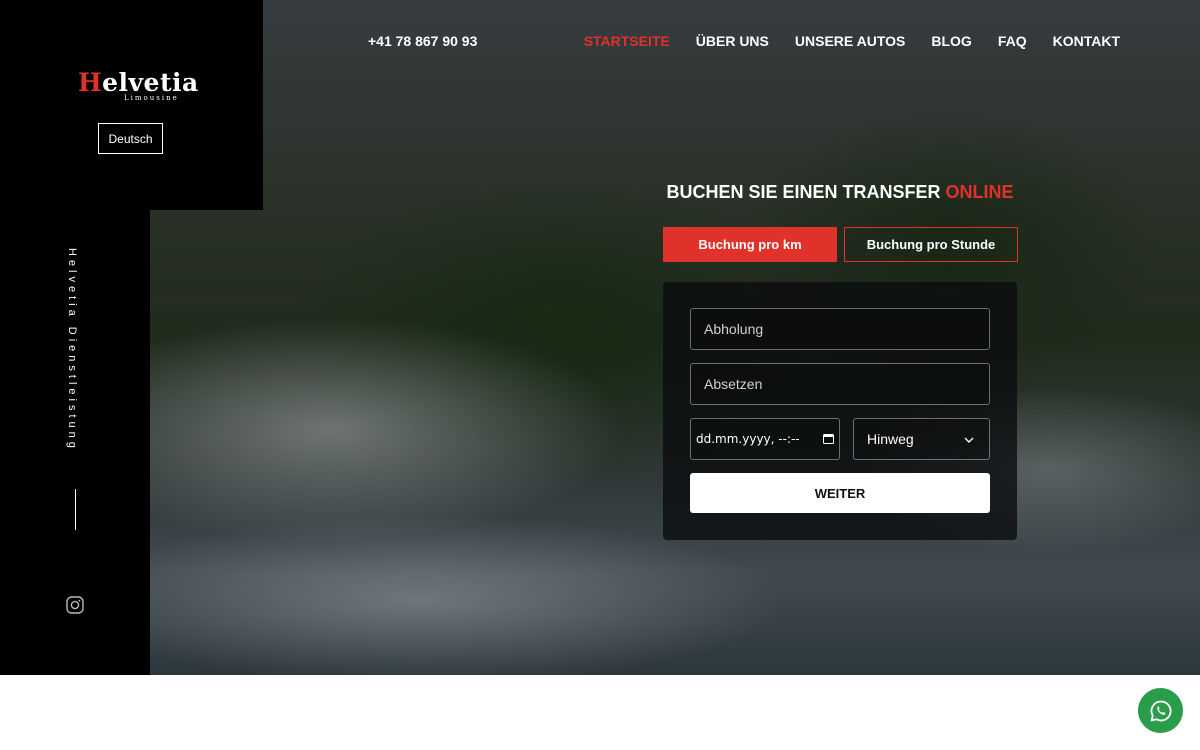 This screenshot has height=750, width=1200. What do you see at coordinates (1086, 41) in the screenshot?
I see `nav-item-kontakt: KONTAKT` at bounding box center [1086, 41].